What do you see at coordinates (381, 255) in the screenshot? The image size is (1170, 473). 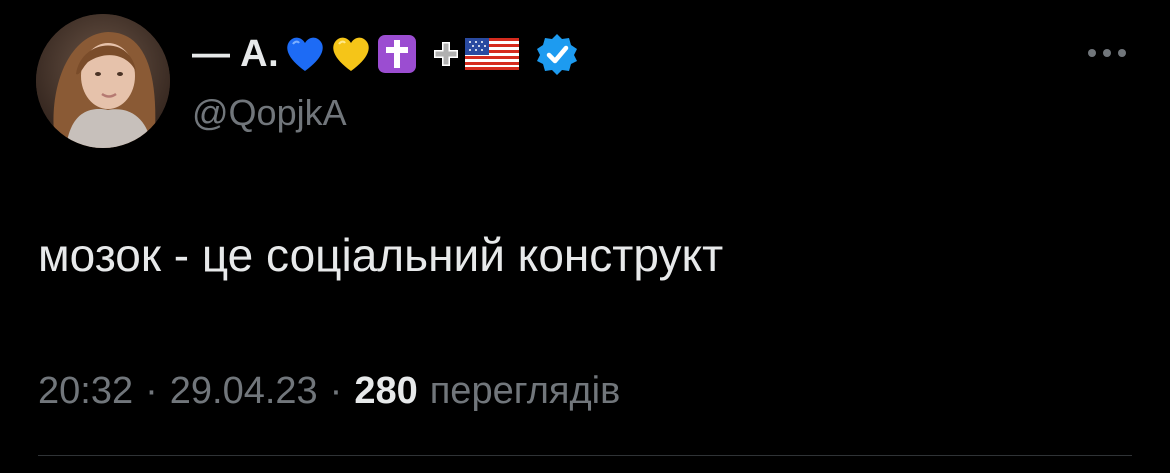 I see `tweet-text: мозок - це соціальний конструкт` at bounding box center [381, 255].